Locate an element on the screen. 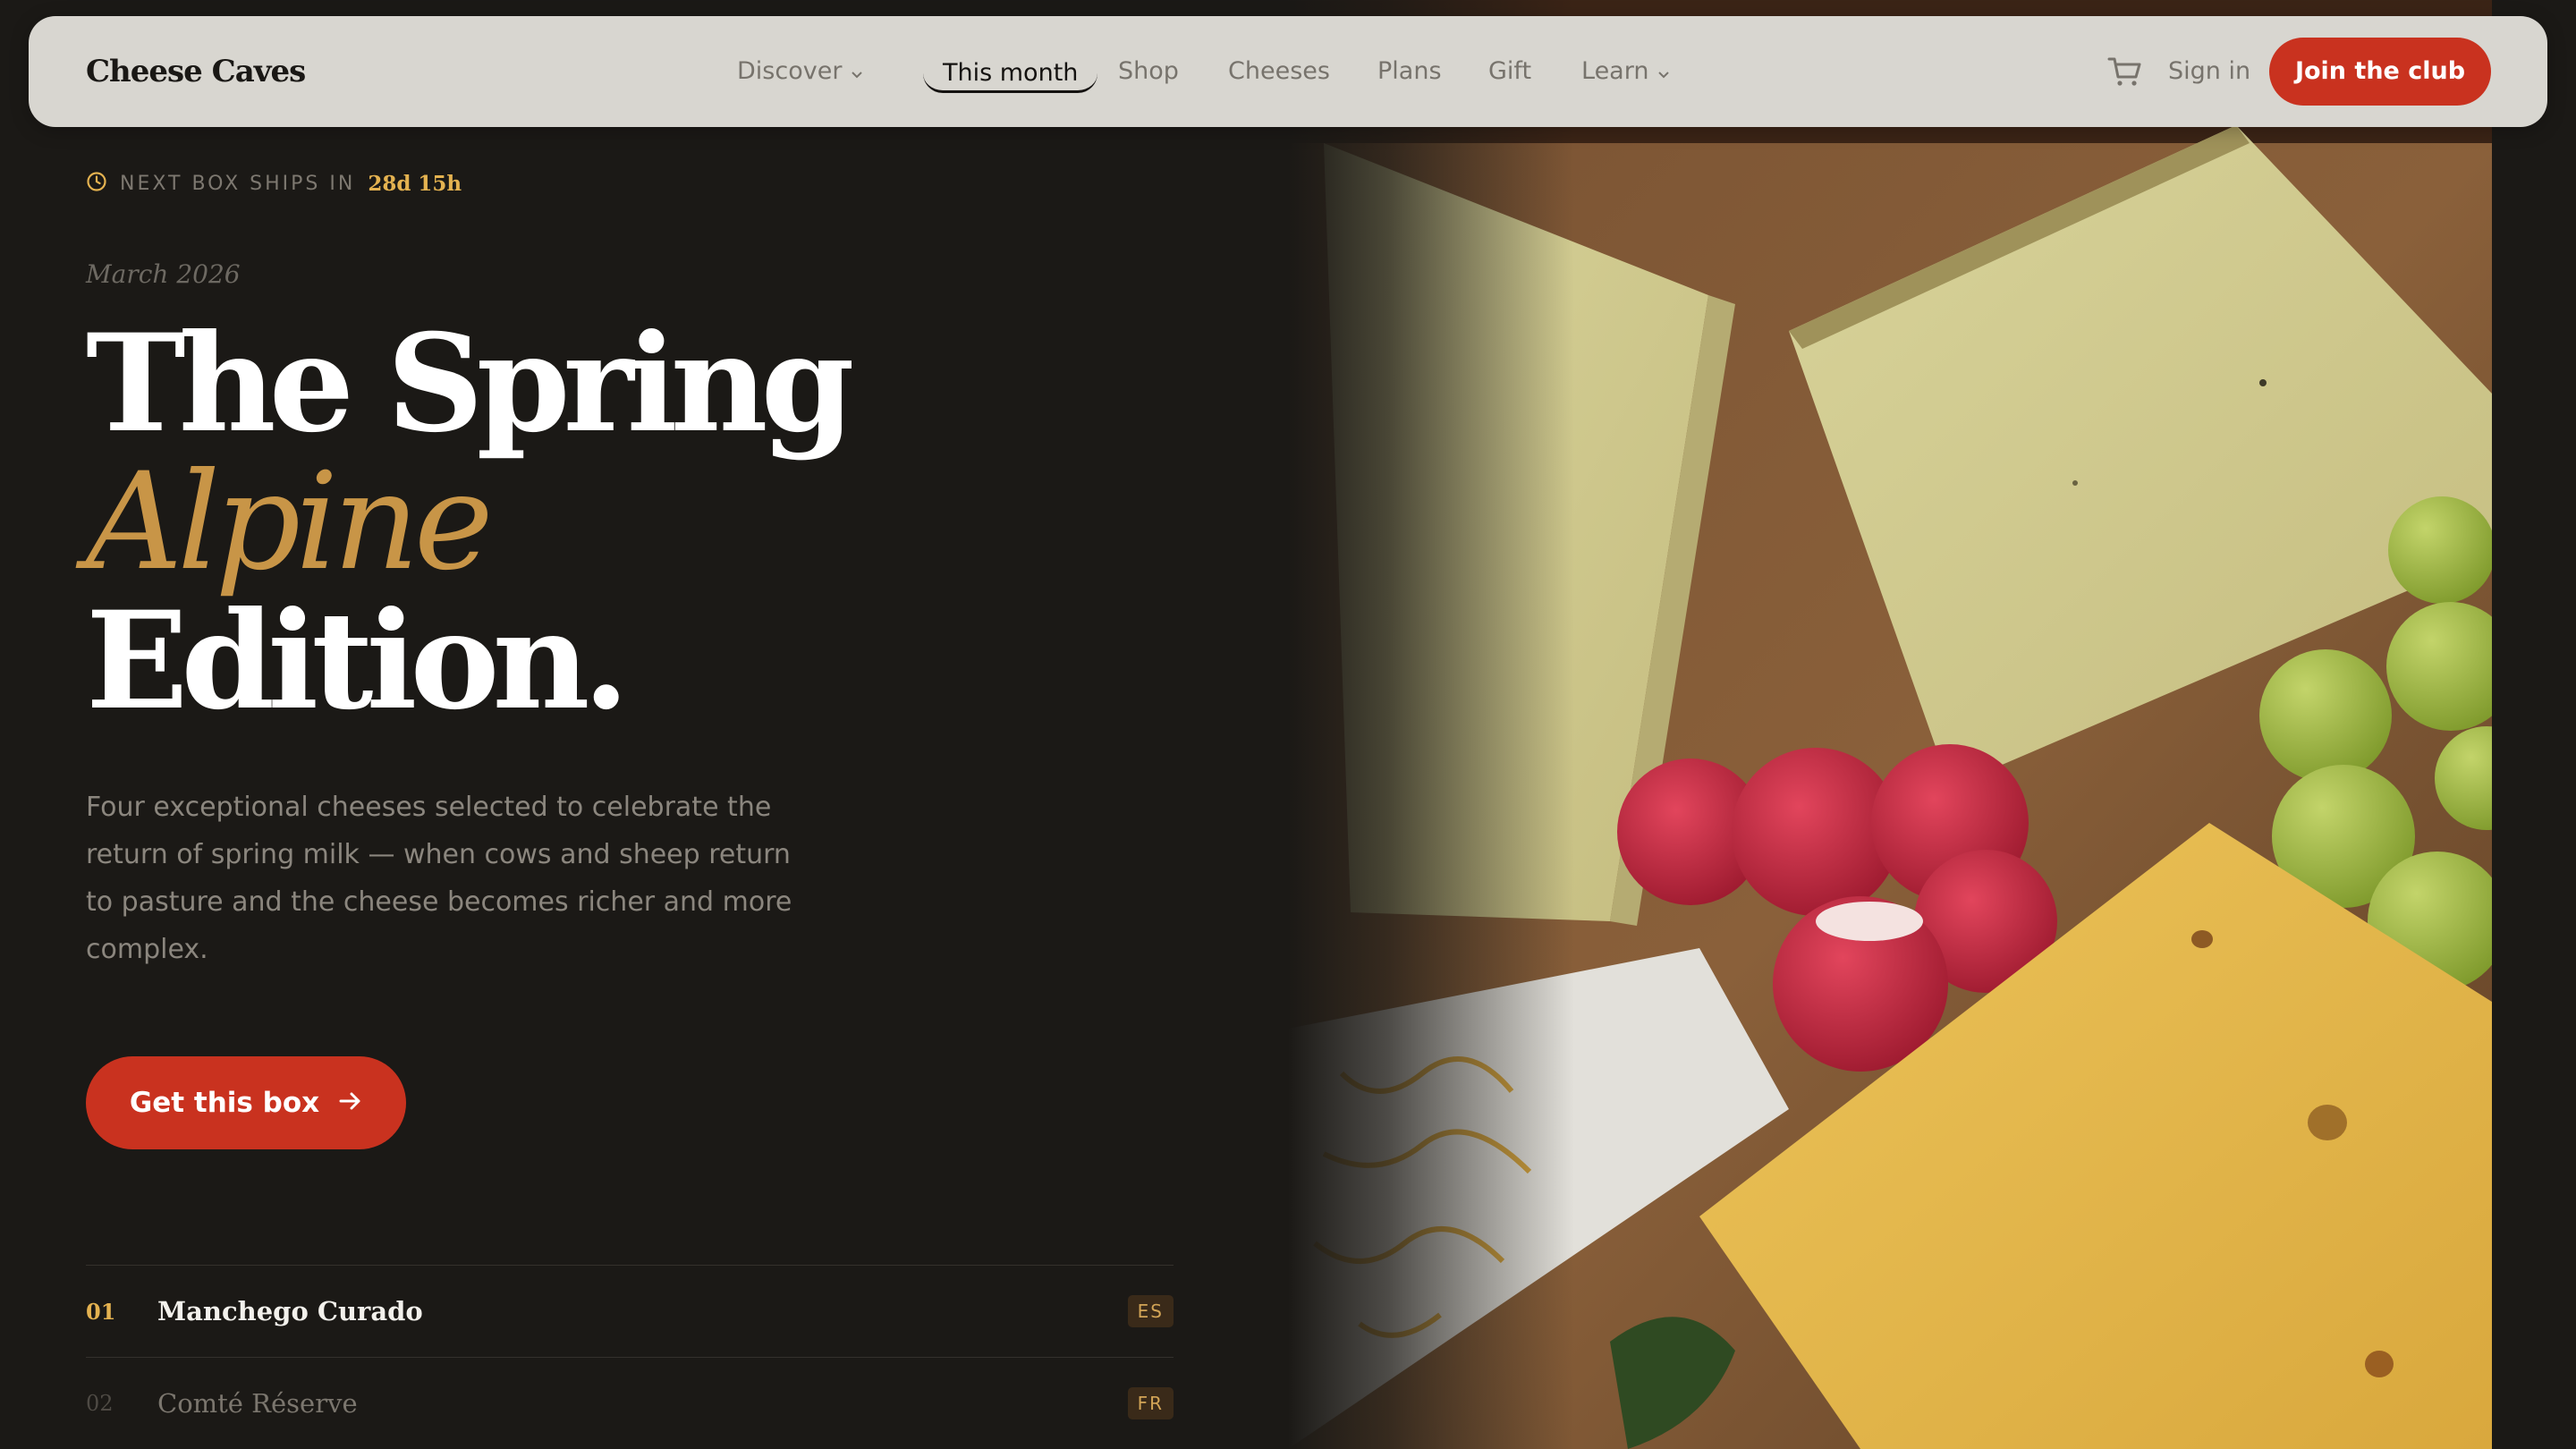  nav-link-discover: Discover is located at coordinates (800, 71).